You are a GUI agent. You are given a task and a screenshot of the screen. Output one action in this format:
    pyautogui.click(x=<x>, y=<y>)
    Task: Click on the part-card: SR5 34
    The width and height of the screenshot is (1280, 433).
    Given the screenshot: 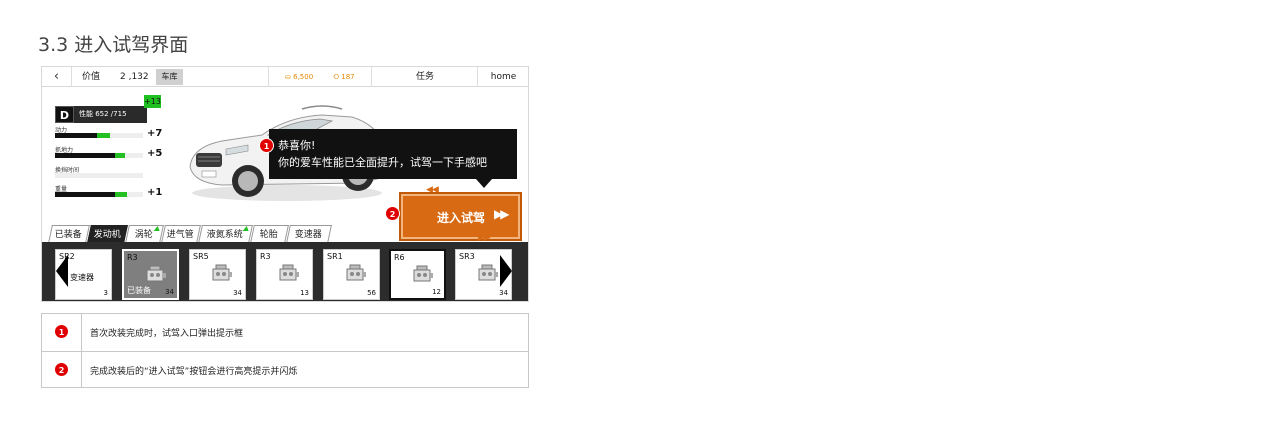 What is the action you would take?
    pyautogui.click(x=217, y=274)
    